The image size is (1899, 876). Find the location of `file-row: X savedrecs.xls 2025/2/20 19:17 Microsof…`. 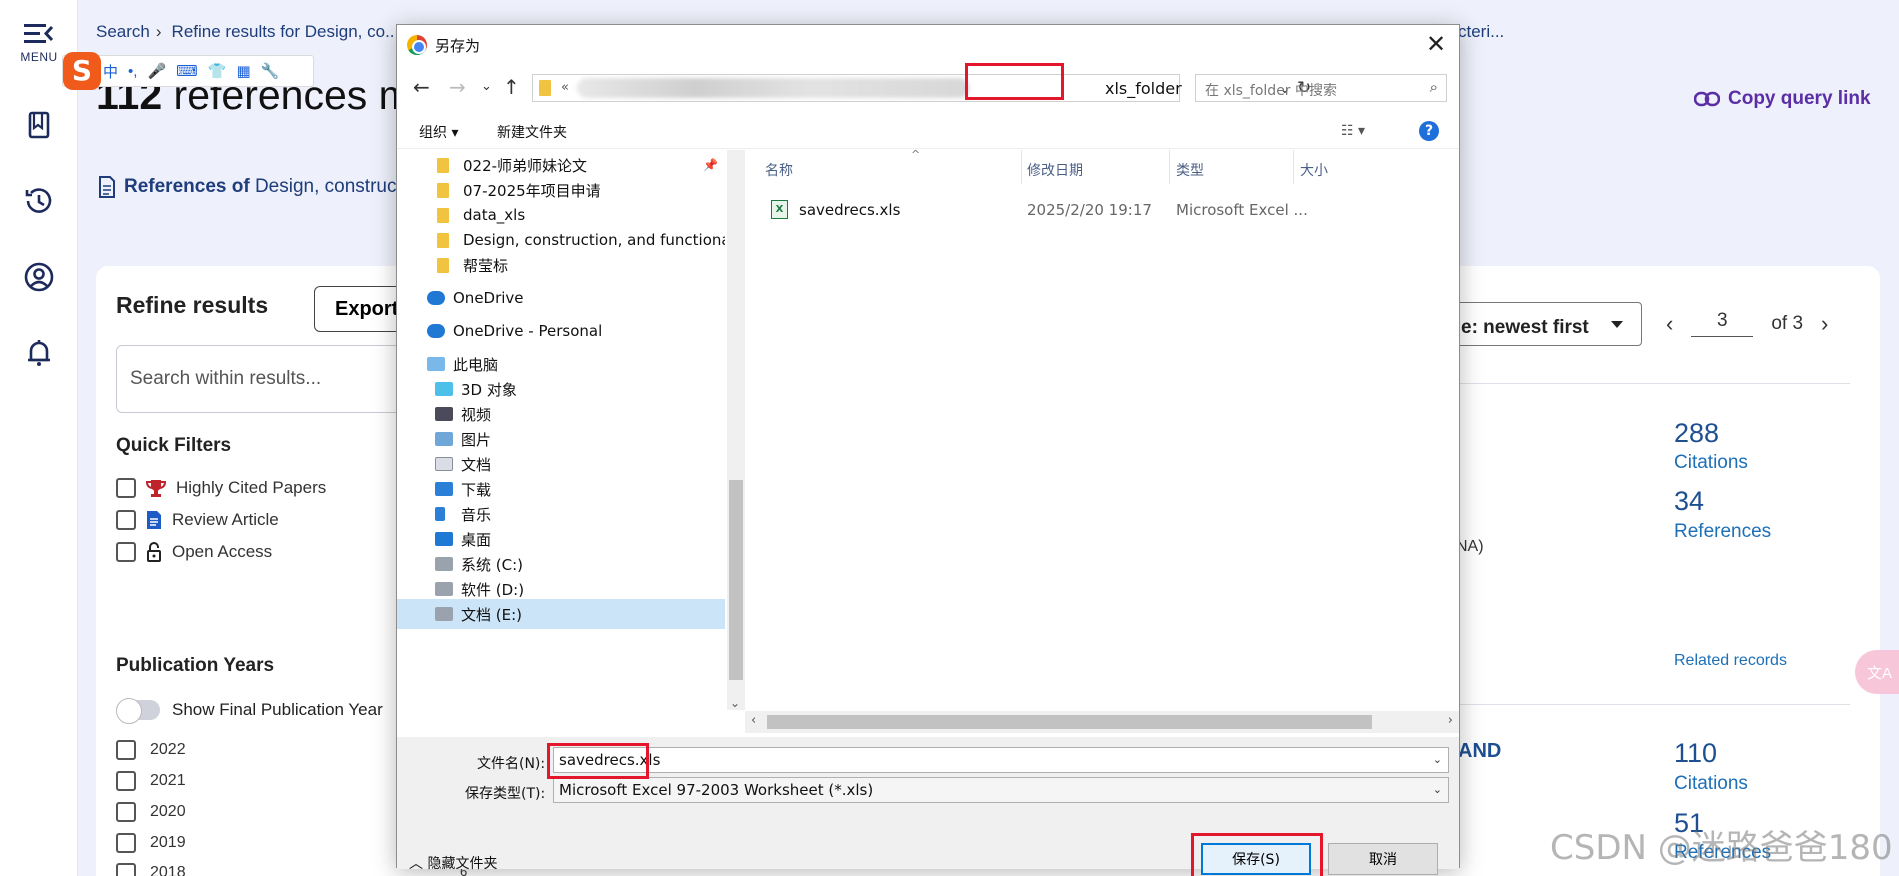

file-row: X savedrecs.xls 2025/2/20 19:17 Microsof… is located at coordinates (1102, 210).